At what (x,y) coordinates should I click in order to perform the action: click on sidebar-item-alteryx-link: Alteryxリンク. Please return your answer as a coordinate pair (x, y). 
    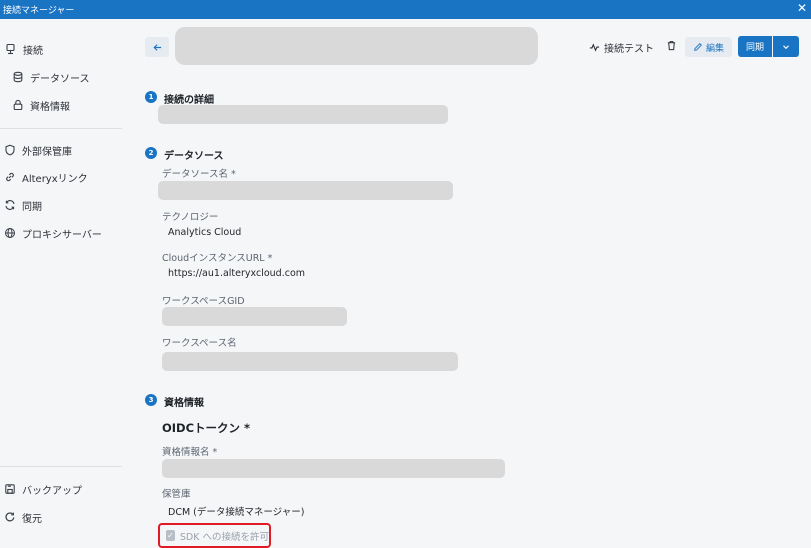
    Looking at the image, I should click on (45, 177).